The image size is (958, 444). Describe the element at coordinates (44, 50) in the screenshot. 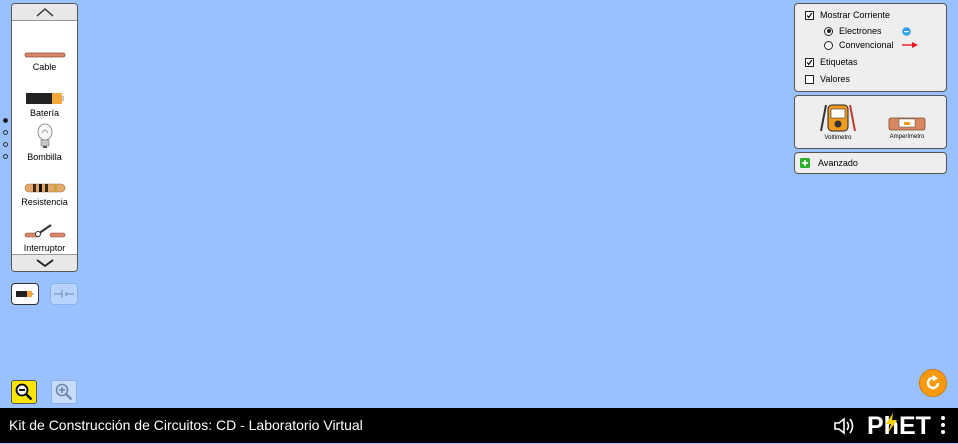

I see `carousel-item-wire: Cable` at that location.